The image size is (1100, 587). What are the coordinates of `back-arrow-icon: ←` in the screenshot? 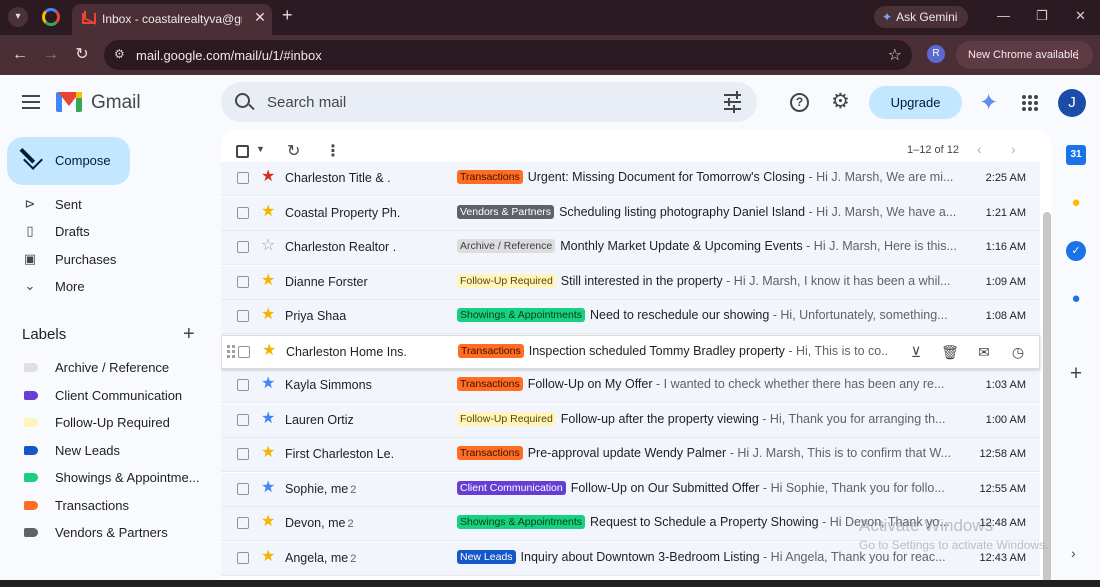 It's located at (20, 55).